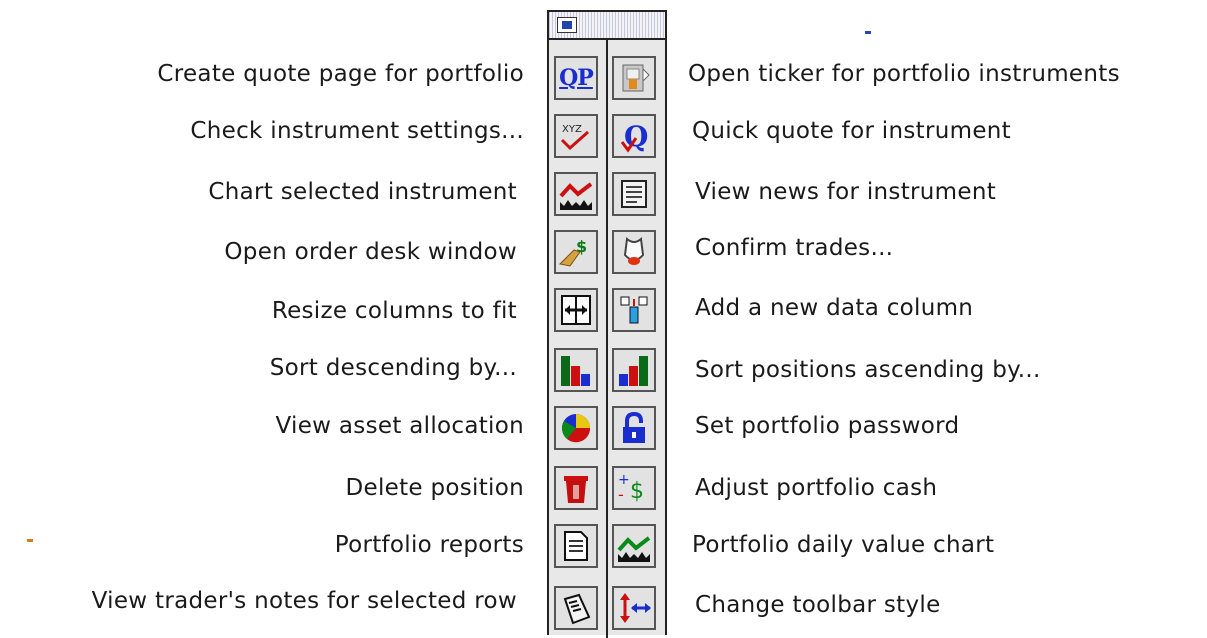 This screenshot has width=1207, height=638. What do you see at coordinates (607, 338) in the screenshot?
I see `column-divider` at bounding box center [607, 338].